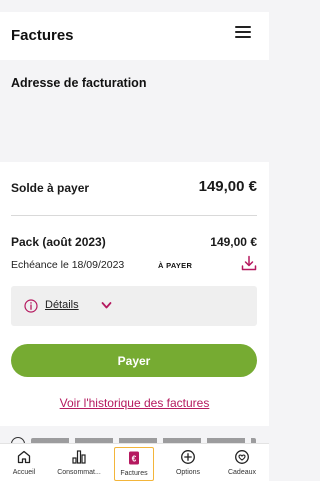 The width and height of the screenshot is (320, 481). I want to click on info-icon, so click(31, 306).